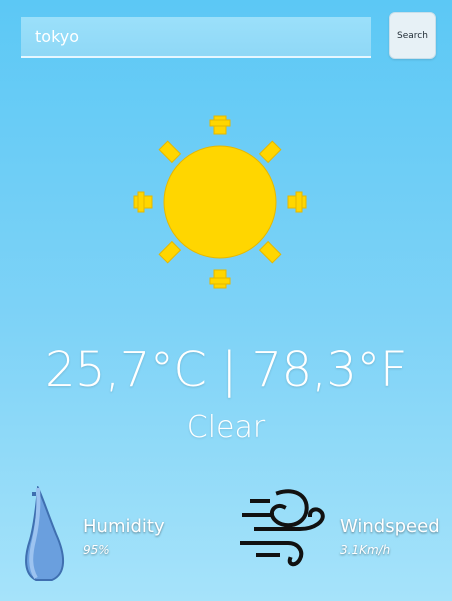  Describe the element at coordinates (226, 427) in the screenshot. I see `weather-condition: Clear` at that location.